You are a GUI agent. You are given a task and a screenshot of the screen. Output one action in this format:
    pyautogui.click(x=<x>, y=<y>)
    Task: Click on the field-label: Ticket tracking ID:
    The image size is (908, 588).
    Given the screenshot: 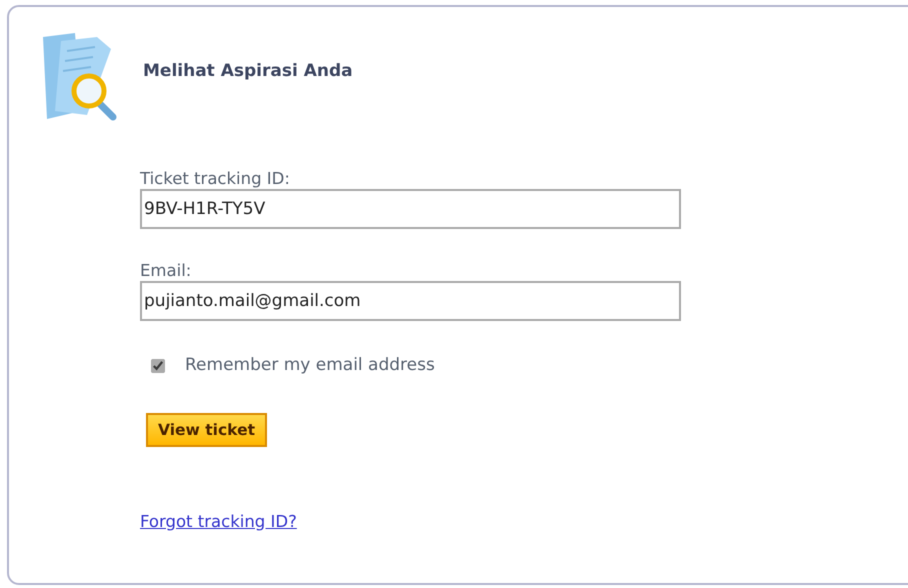 What is the action you would take?
    pyautogui.click(x=215, y=179)
    